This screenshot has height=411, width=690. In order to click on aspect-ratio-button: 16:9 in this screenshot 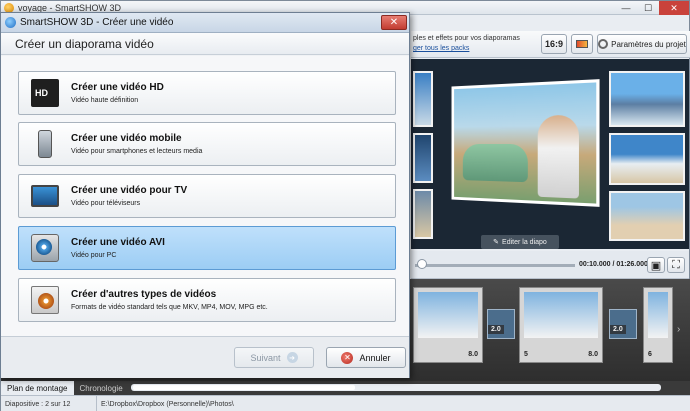, I will do `click(554, 44)`.